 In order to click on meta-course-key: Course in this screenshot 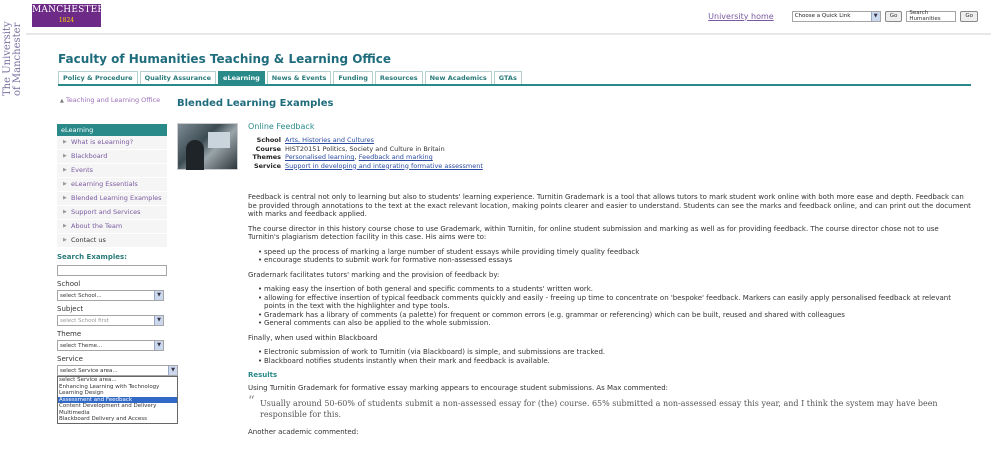, I will do `click(268, 148)`.